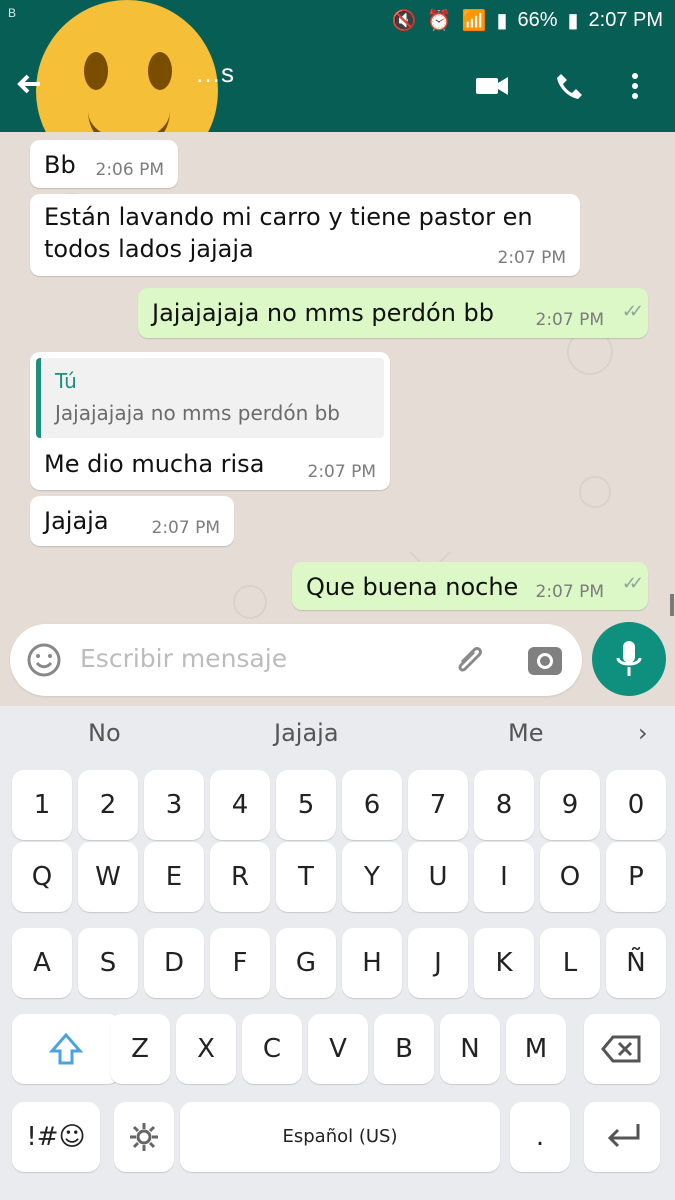 The image size is (675, 1200). Describe the element at coordinates (502, 21) in the screenshot. I see `signal-icon: ▮` at that location.